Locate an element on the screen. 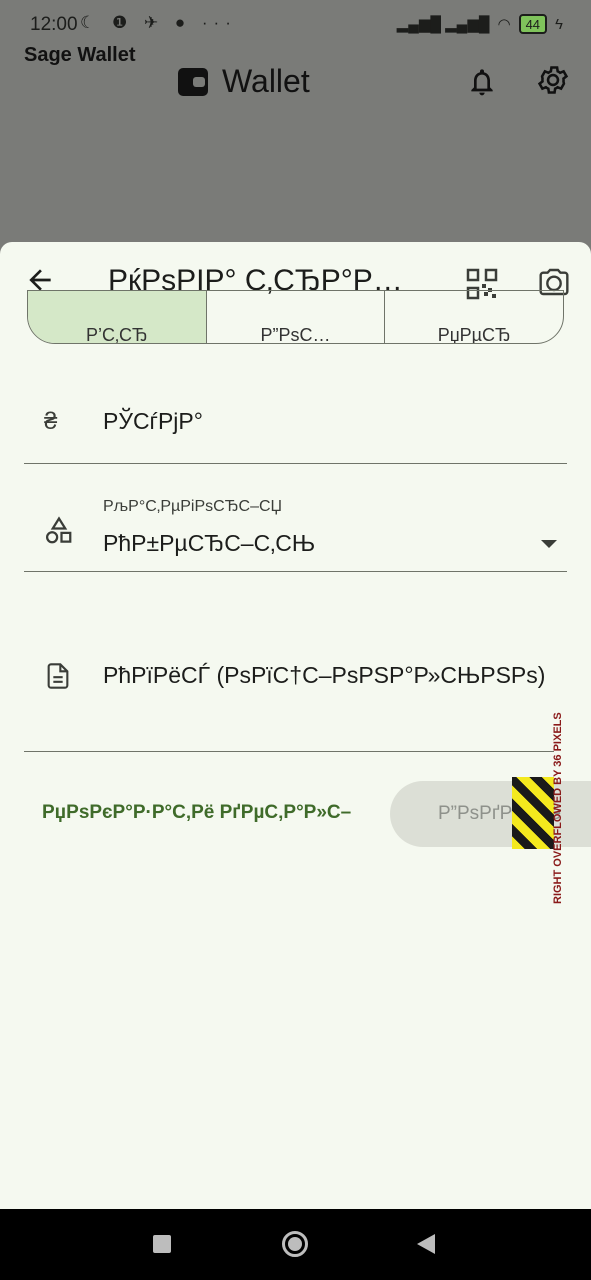 This screenshot has height=1280, width=591. category-label: РљР°С‚РµРіРѕСЂС–СЏ is located at coordinates (193, 506).